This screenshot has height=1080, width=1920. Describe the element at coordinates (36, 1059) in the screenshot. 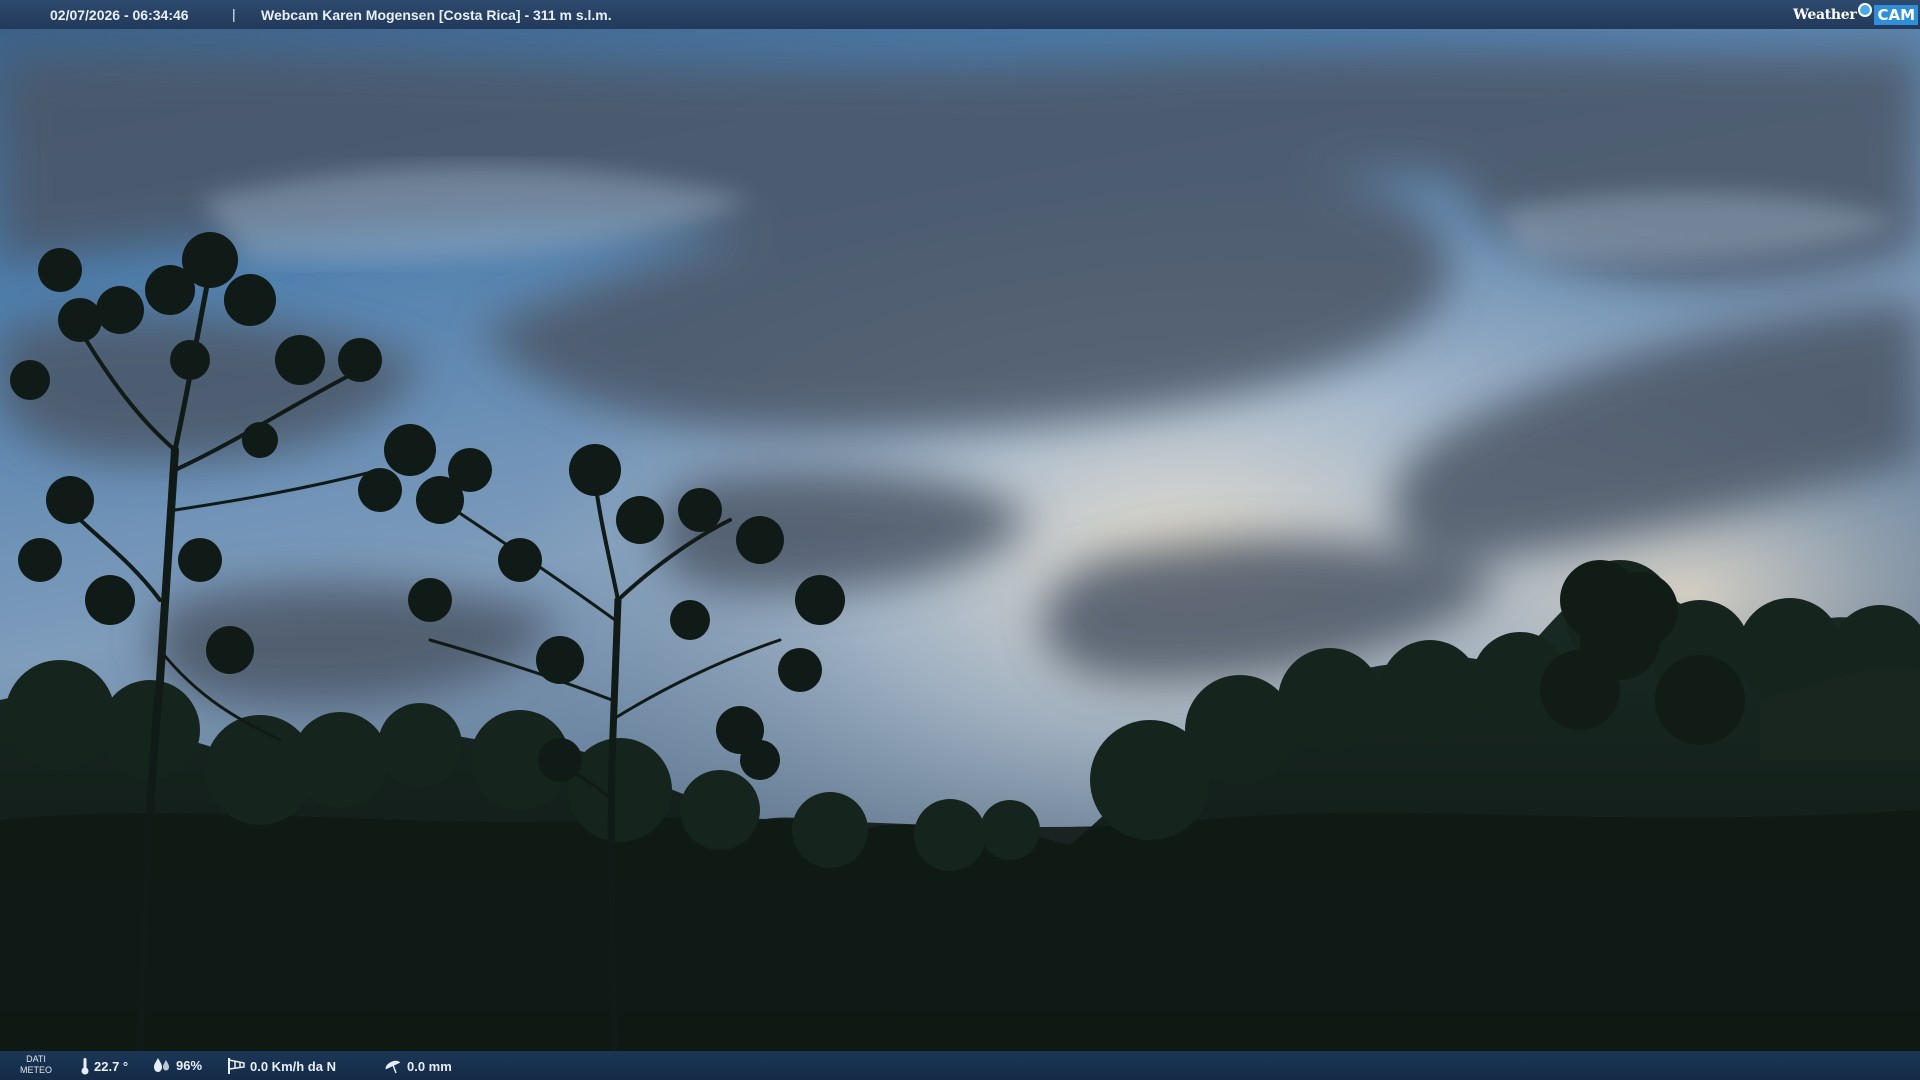

I see `meteo-label-line1: DATI` at that location.